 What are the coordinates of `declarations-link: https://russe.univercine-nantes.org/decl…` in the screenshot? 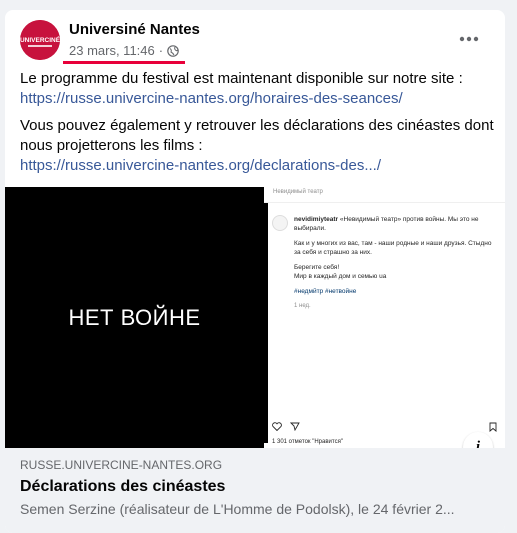 It's located at (257, 166).